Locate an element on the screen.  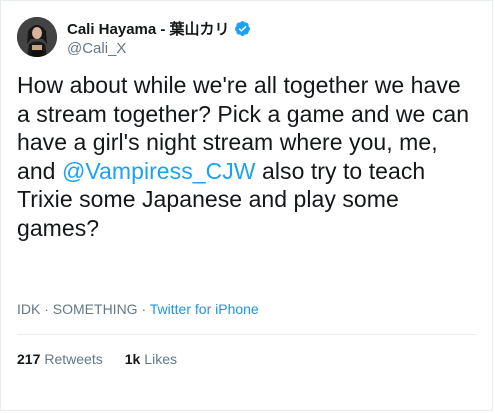
retweets-label: Retweets is located at coordinates (73, 359).